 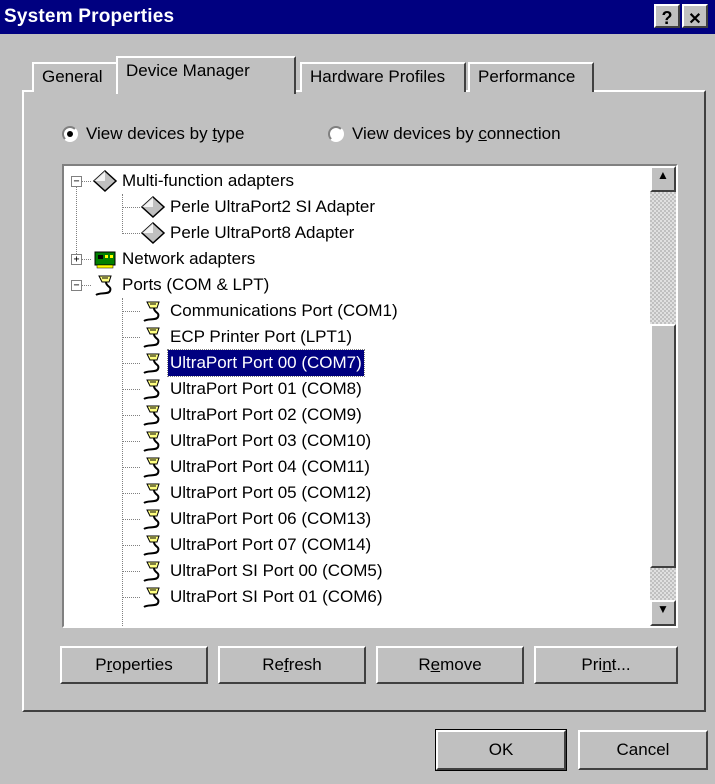 I want to click on tree-node: UltraPort SI Port 01 (COM6), so click(x=357, y=597).